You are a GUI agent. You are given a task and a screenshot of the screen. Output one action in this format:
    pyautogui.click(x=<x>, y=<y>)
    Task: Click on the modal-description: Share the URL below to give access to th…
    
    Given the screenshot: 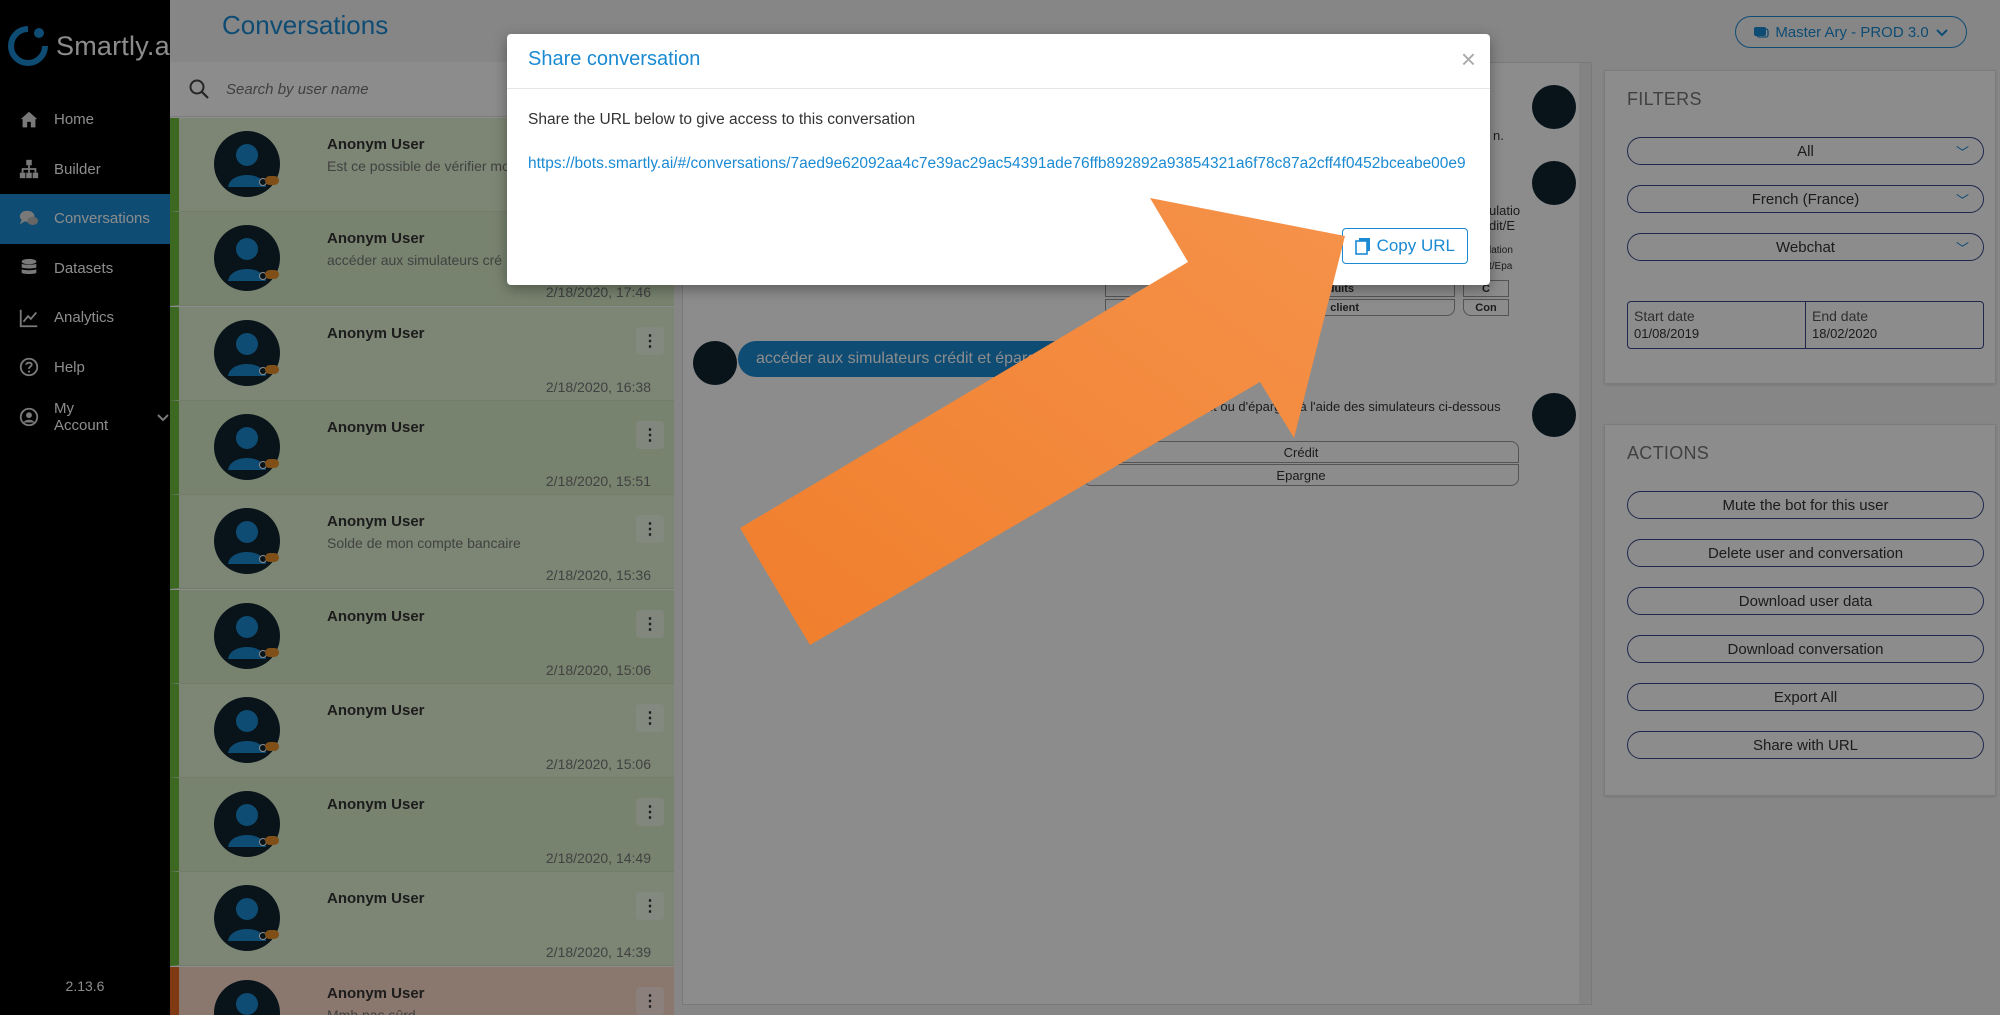 What is the action you would take?
    pyautogui.click(x=722, y=119)
    